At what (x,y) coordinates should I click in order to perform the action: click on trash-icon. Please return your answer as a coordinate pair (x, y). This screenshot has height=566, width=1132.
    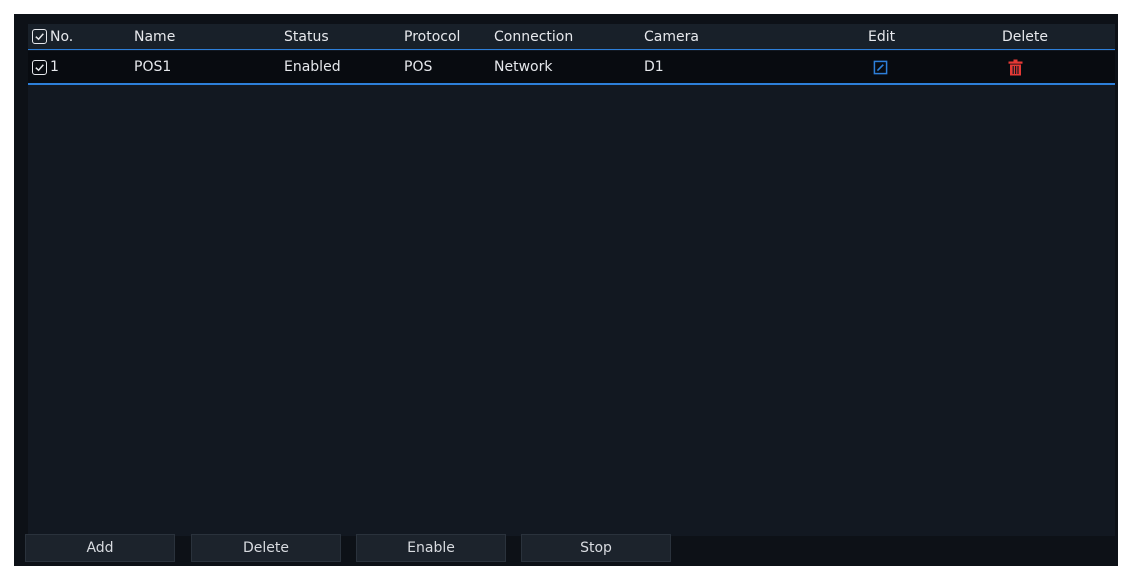
    Looking at the image, I should click on (1015, 67).